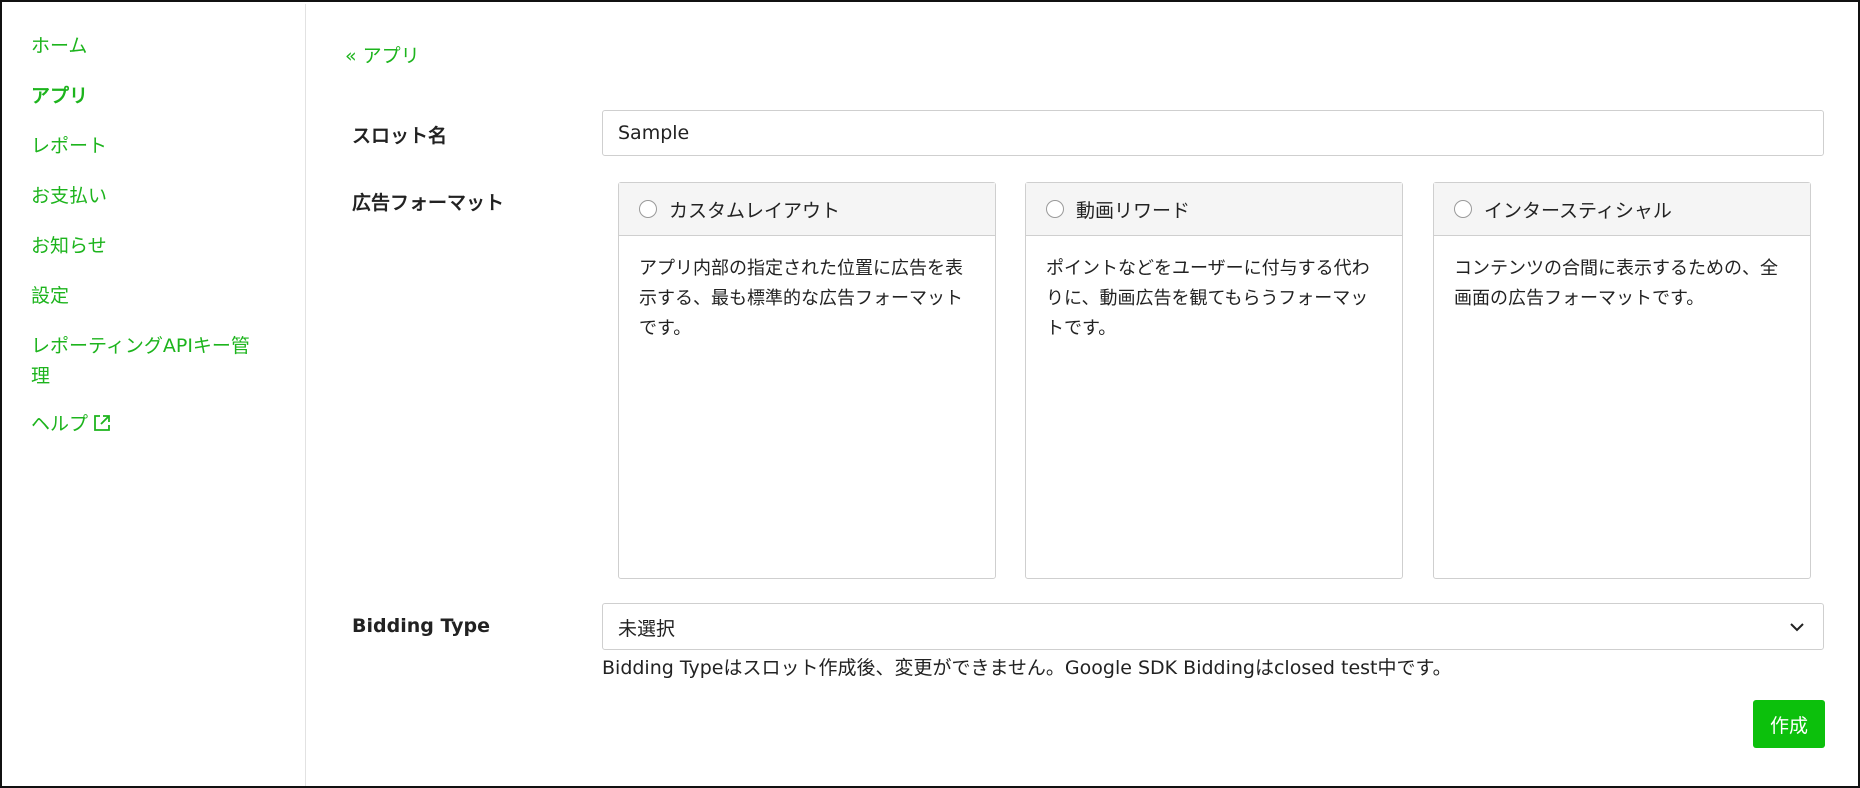  I want to click on card-description: コンテンツの合間に表示するための、全画面の広告フォーマットです。, so click(1616, 283).